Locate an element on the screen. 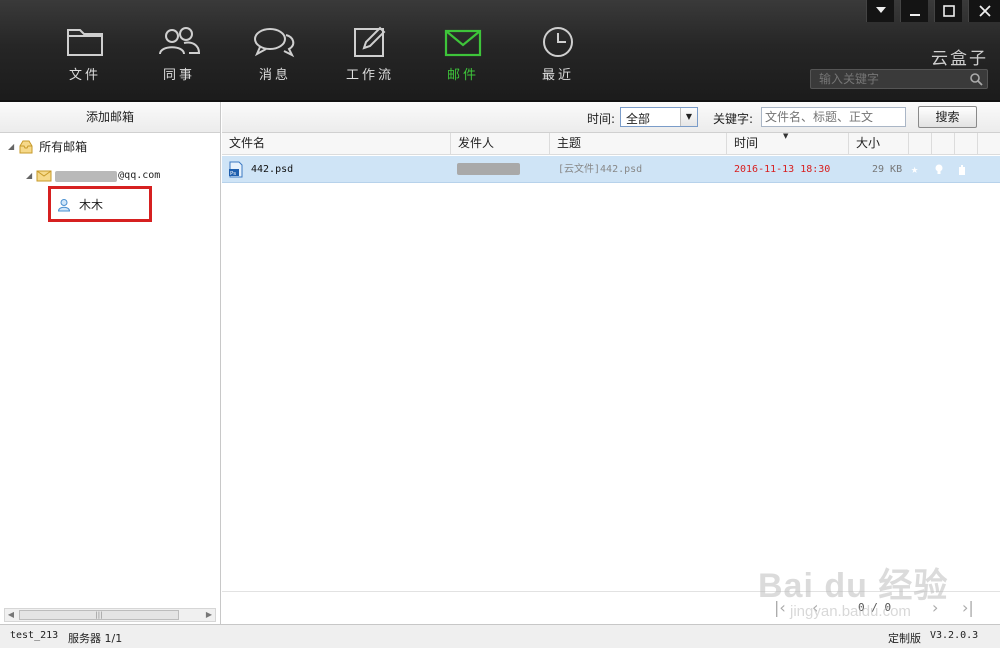 This screenshot has width=1000, height=648. scroll-right-arrow-icon: ▶ is located at coordinates (209, 615).